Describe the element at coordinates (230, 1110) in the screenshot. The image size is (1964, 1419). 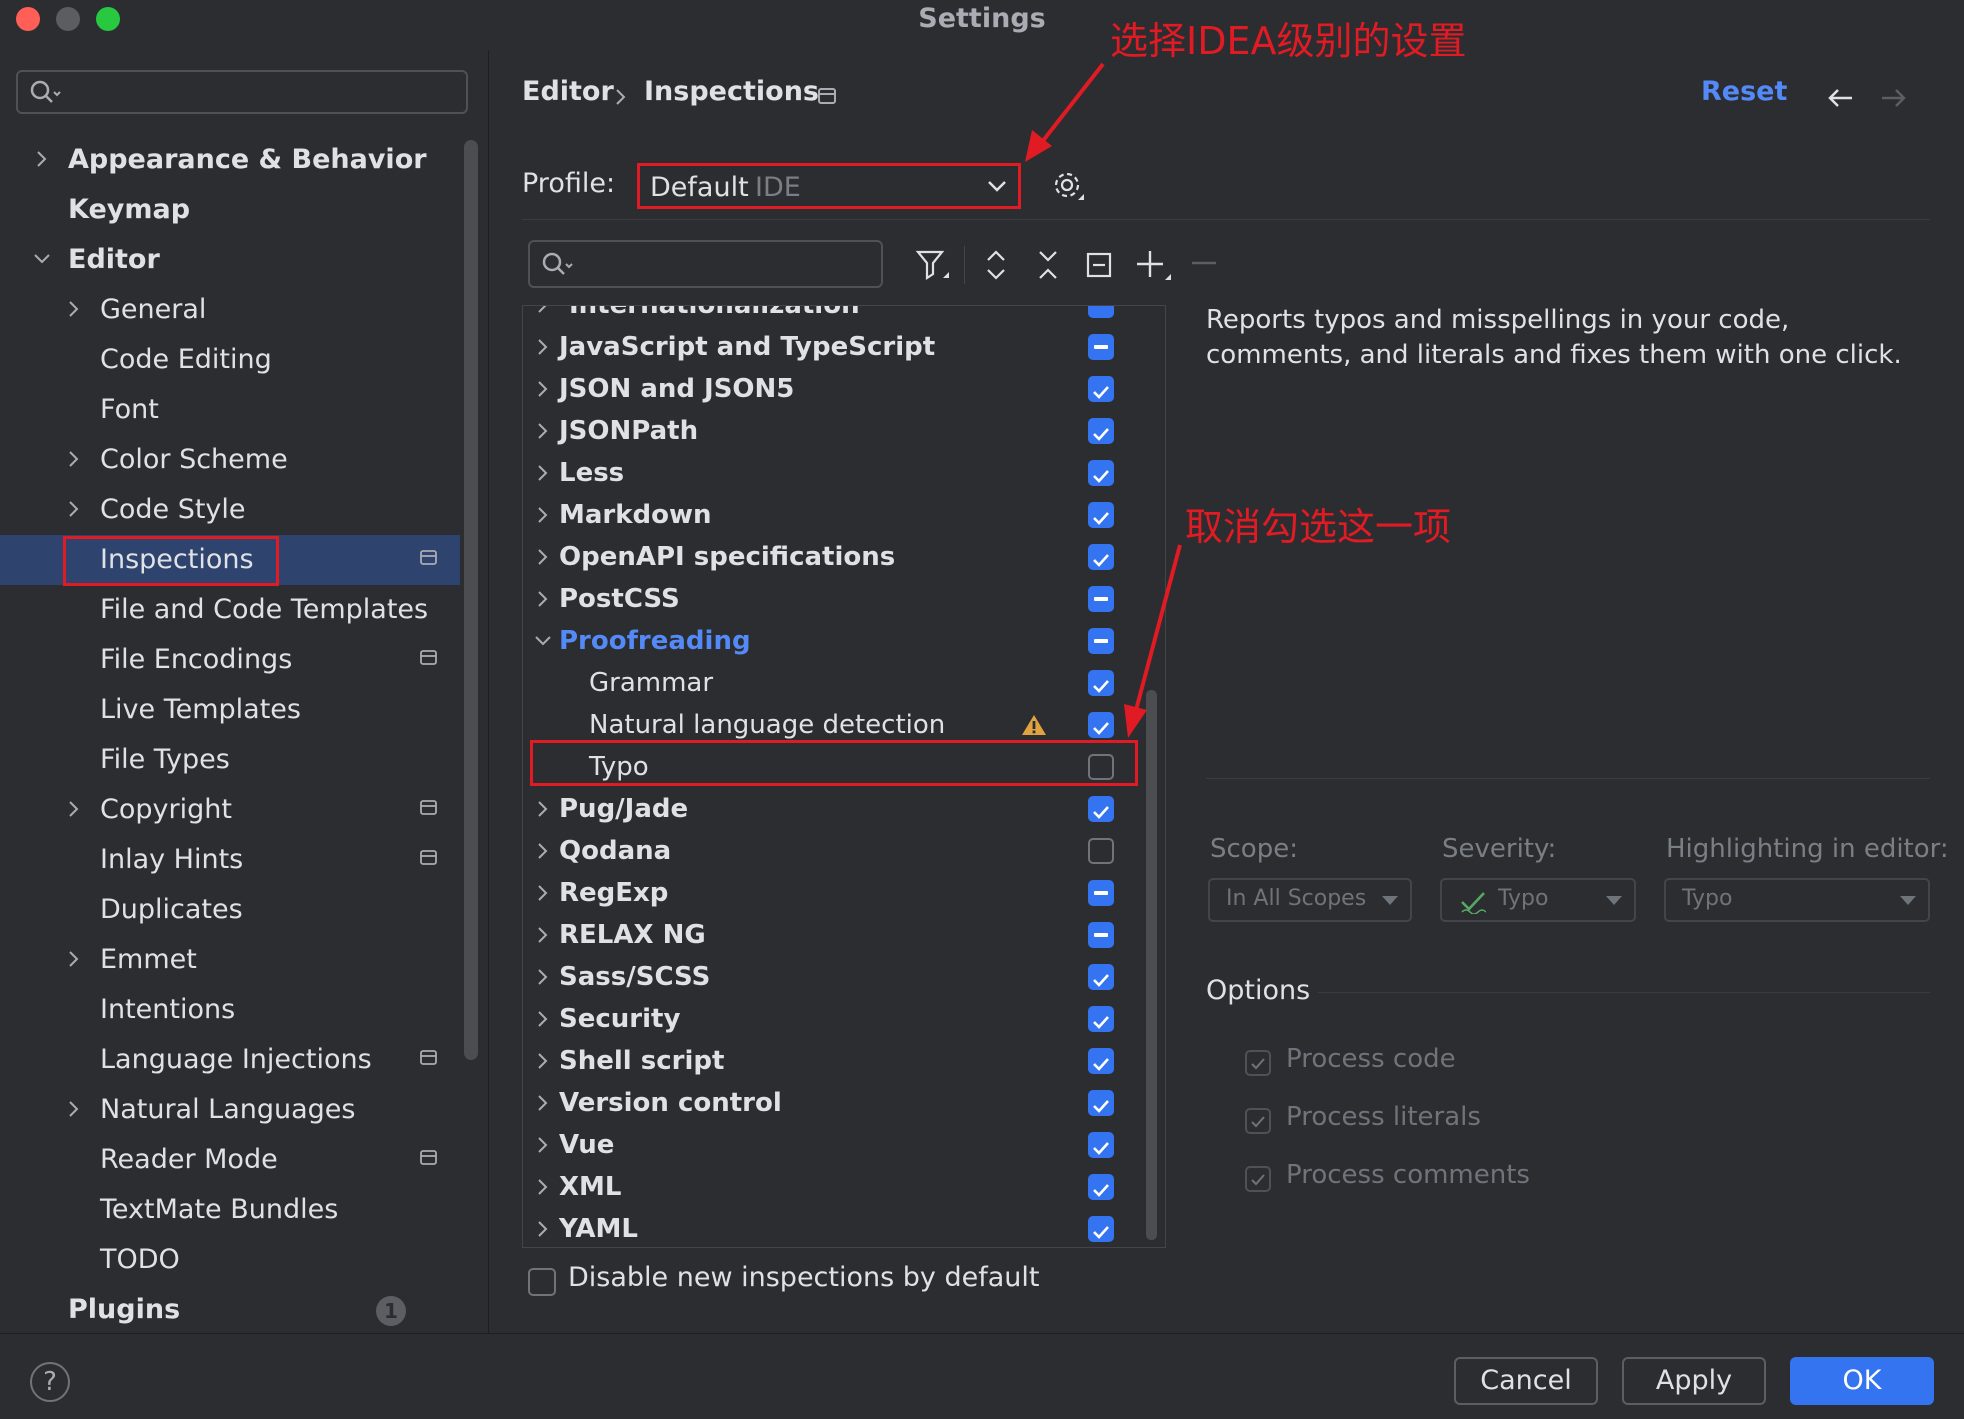
I see `sidebar-item-natural-languages: Natural Languages` at that location.